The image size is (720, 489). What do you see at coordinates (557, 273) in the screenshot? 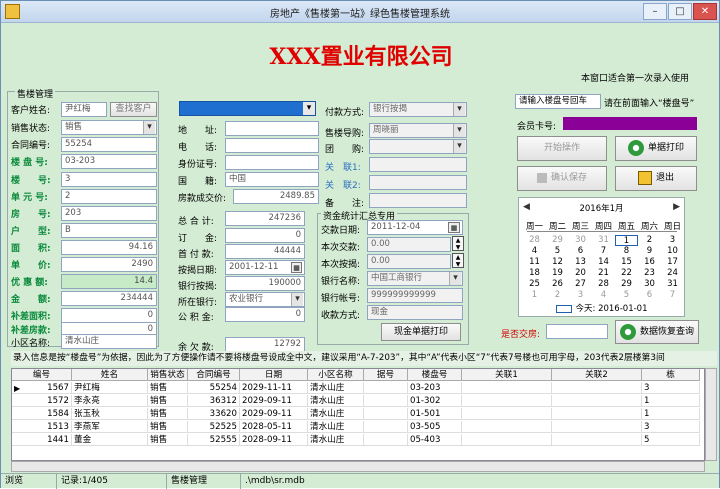
I see `calendar-day: 19` at bounding box center [557, 273].